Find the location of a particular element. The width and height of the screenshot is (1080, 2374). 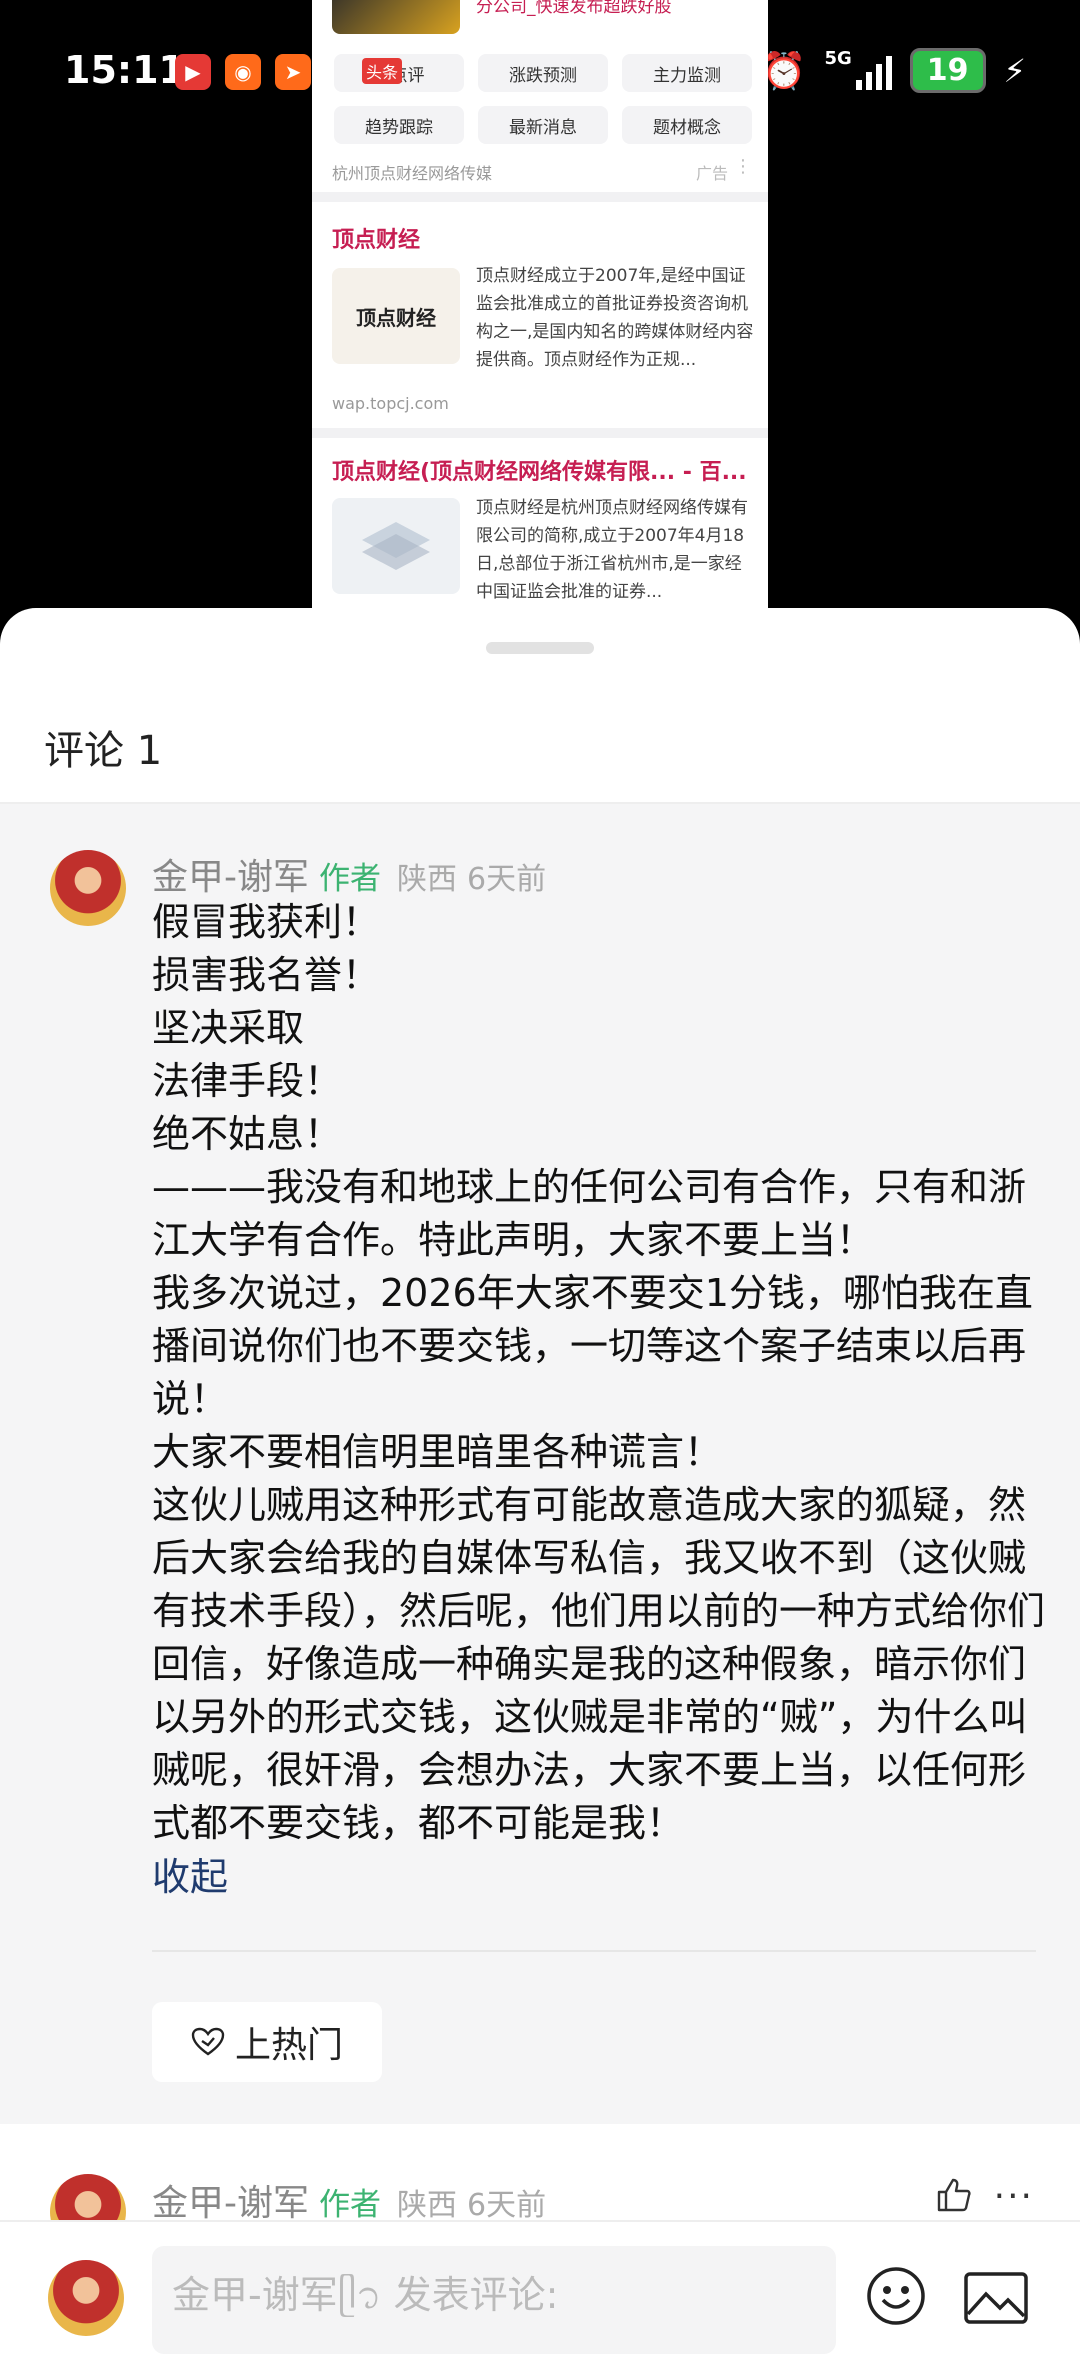

drag-handle is located at coordinates (540, 648).